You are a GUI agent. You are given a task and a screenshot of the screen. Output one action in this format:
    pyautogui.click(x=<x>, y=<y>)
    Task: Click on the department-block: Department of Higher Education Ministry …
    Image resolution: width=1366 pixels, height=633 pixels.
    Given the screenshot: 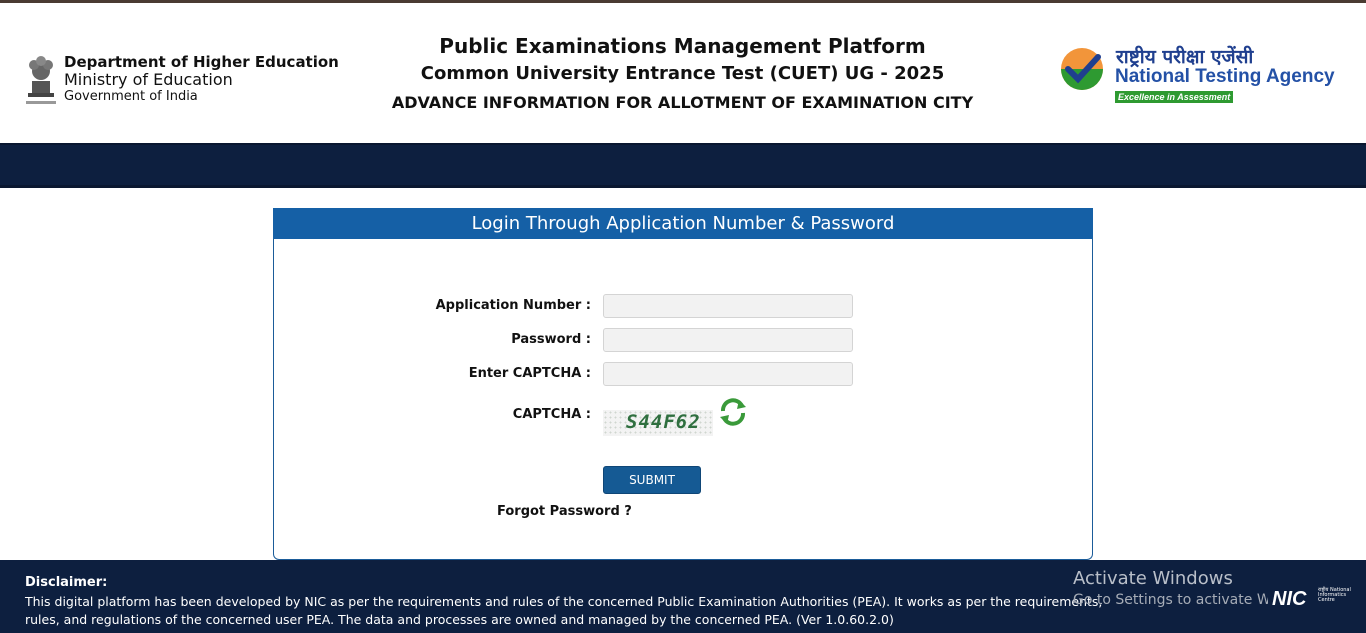 What is the action you would take?
    pyautogui.click(x=201, y=79)
    